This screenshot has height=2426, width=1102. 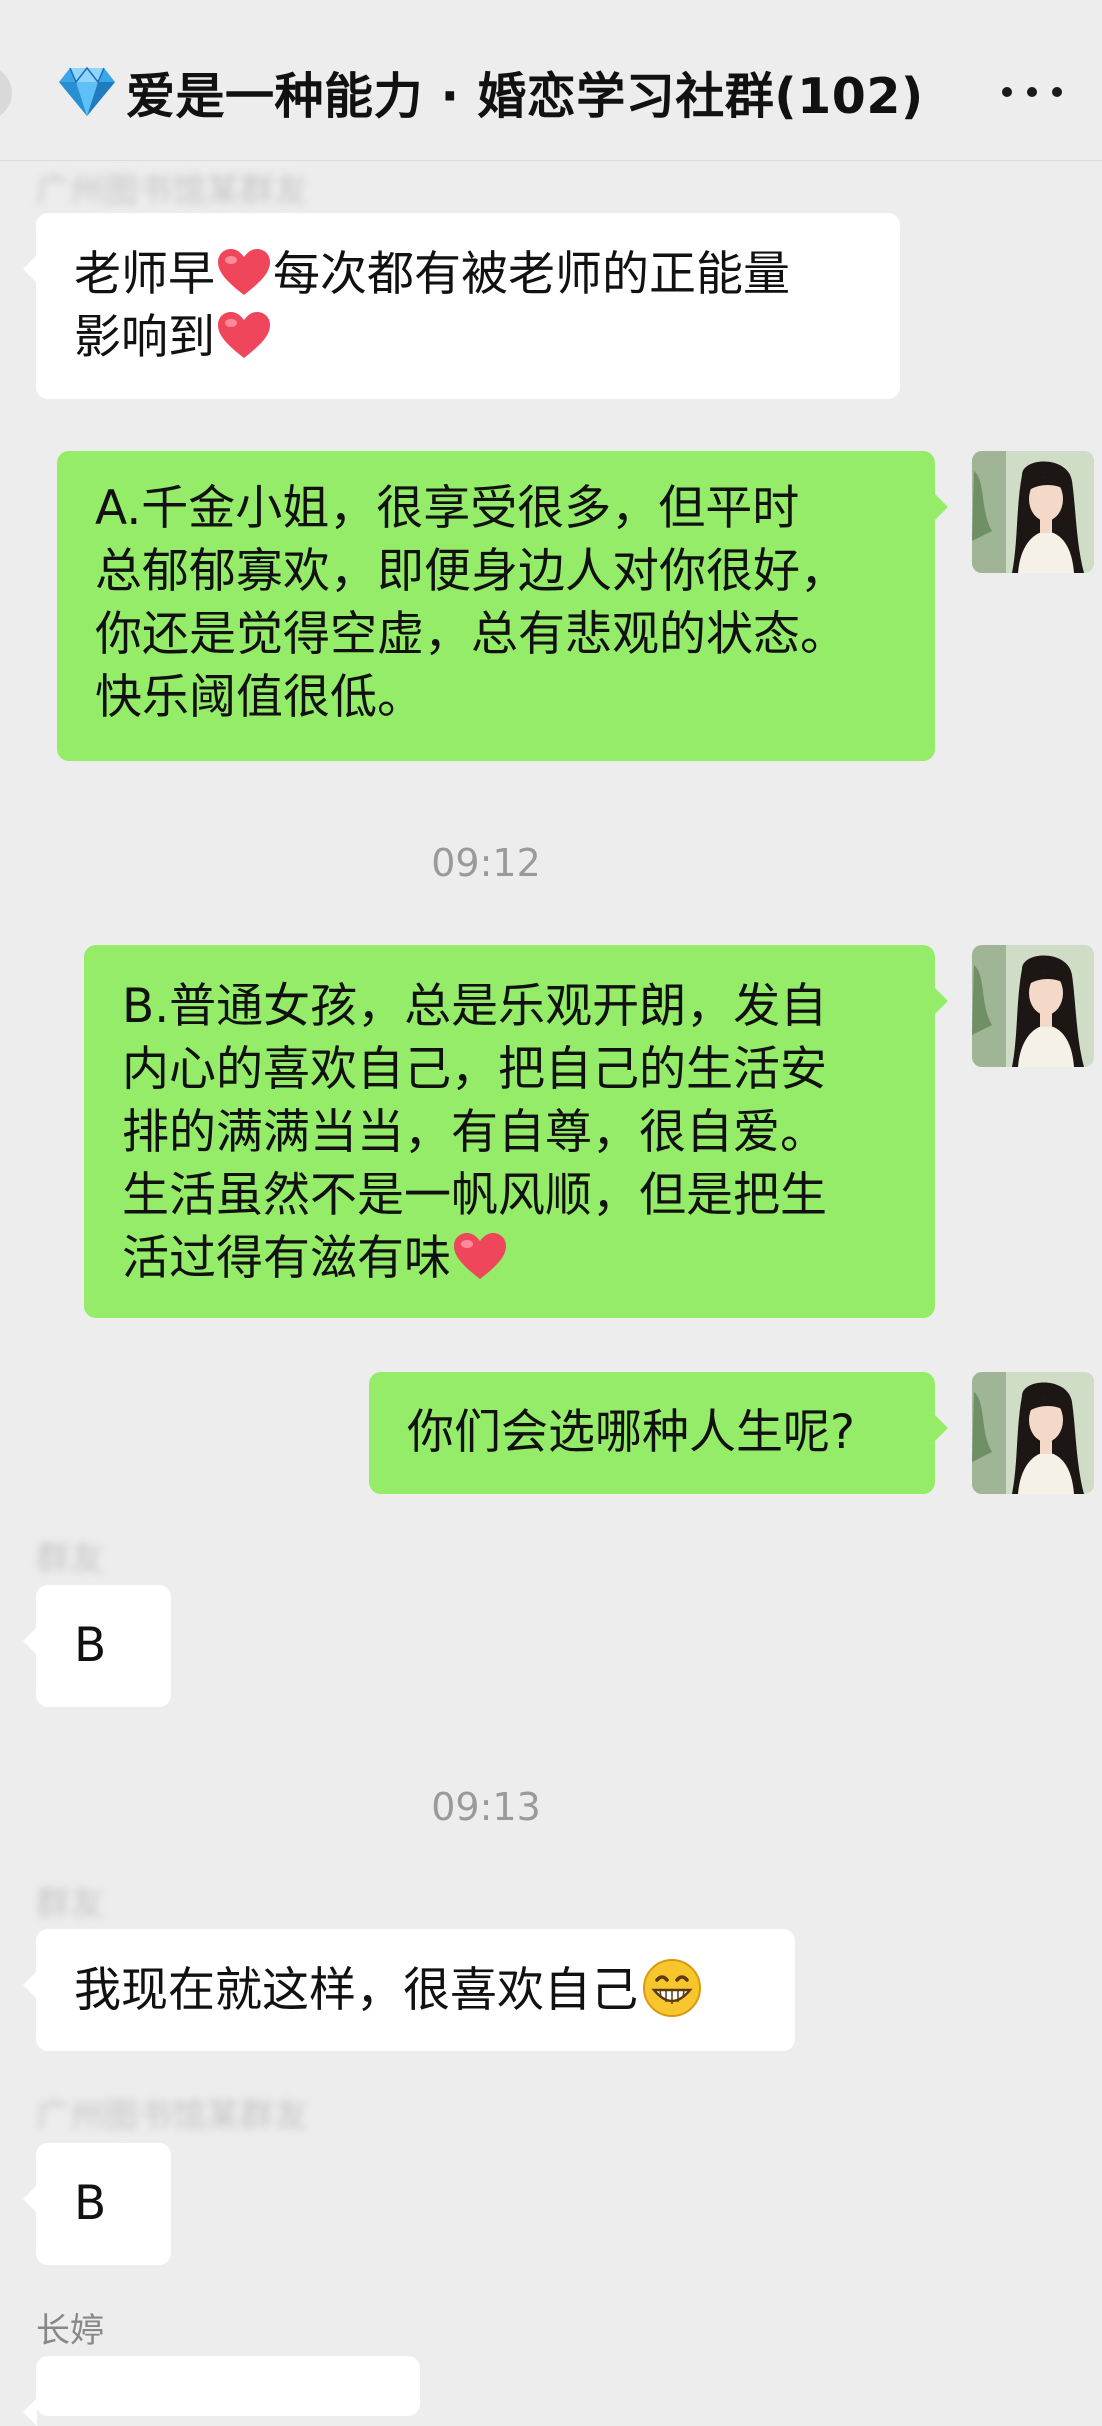 What do you see at coordinates (434, 1990) in the screenshot?
I see `message-line: 我现在就这样，很喜欢自己` at bounding box center [434, 1990].